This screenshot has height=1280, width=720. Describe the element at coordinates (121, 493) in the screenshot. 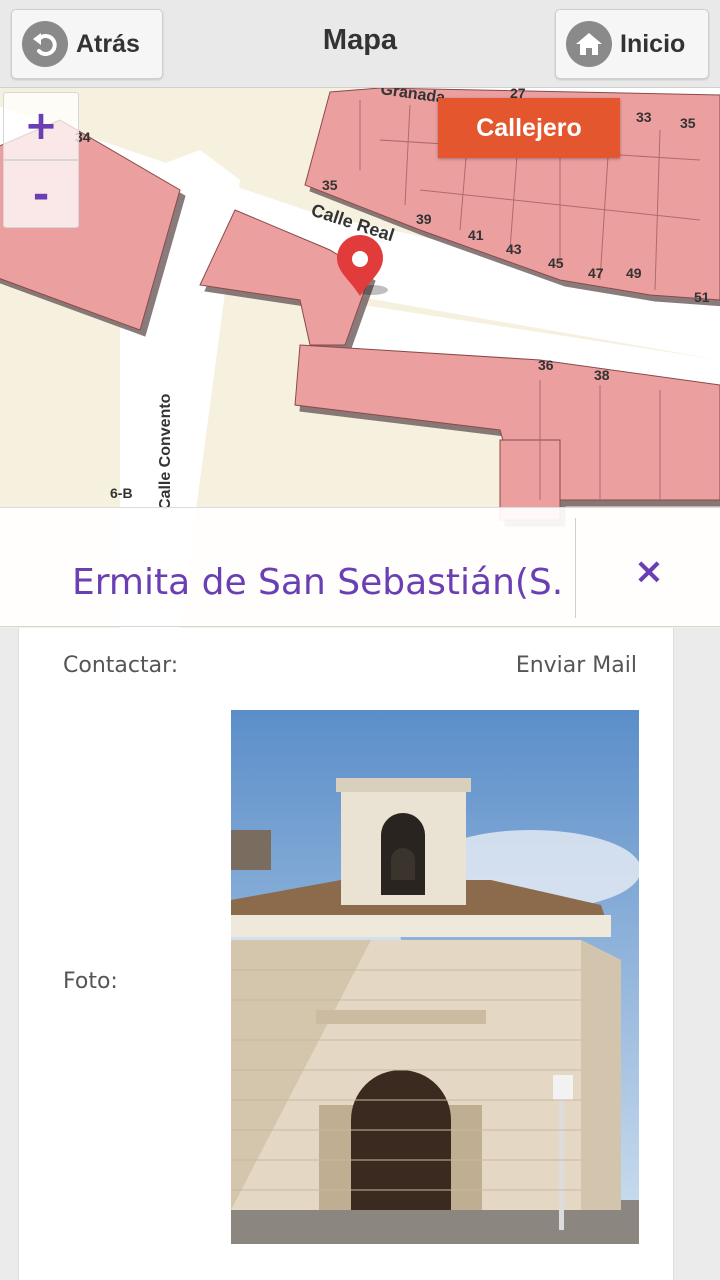

I see `svg-text: 6-B` at that location.